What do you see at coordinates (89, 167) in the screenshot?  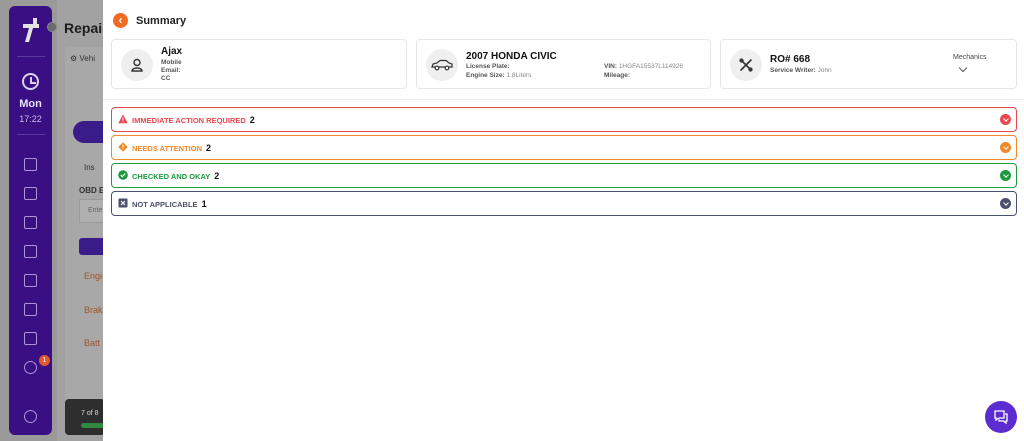 I see `background-section-label: Ins` at bounding box center [89, 167].